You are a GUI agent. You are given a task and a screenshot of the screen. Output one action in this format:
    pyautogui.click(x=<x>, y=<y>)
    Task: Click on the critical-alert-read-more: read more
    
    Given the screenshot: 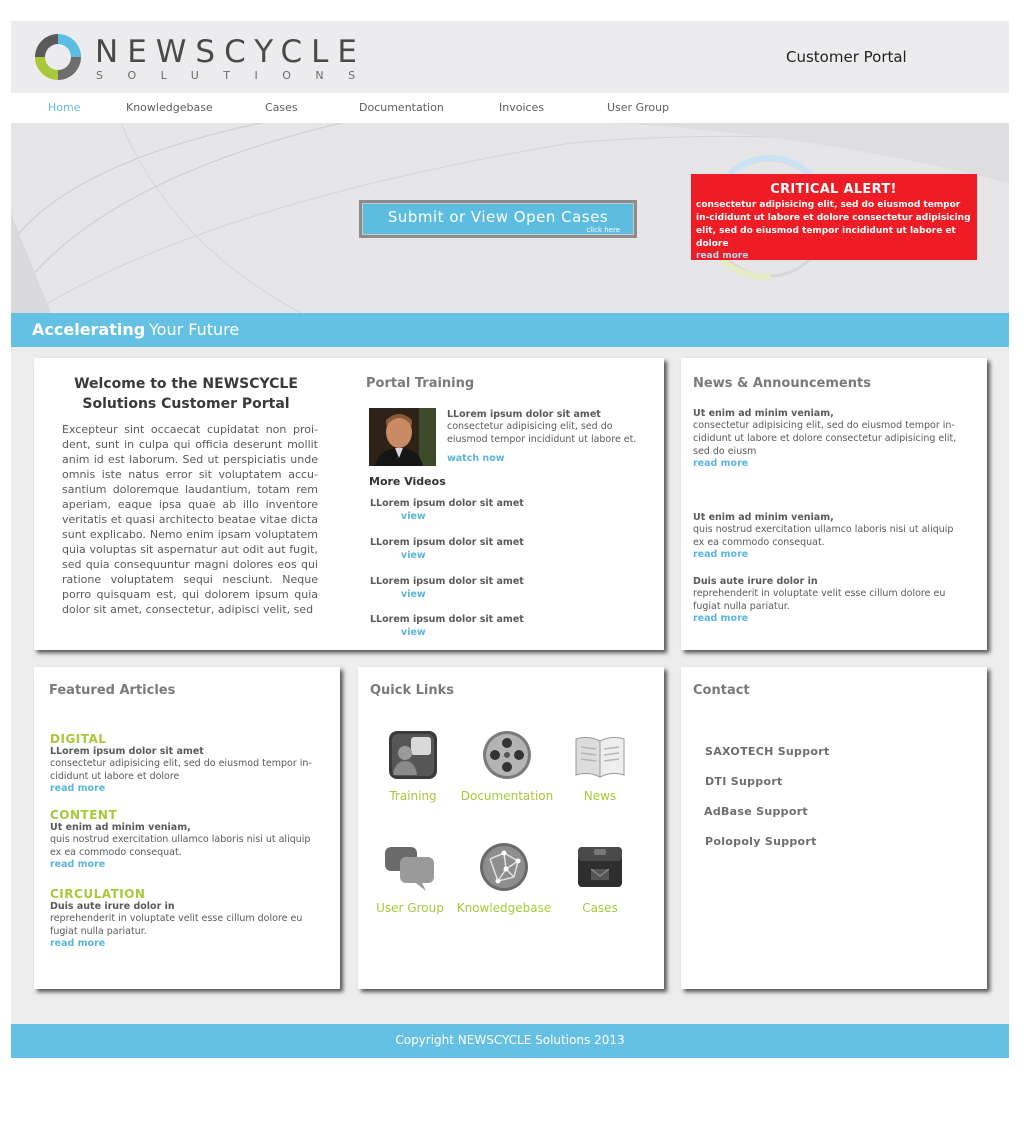 What is the action you would take?
    pyautogui.click(x=833, y=256)
    